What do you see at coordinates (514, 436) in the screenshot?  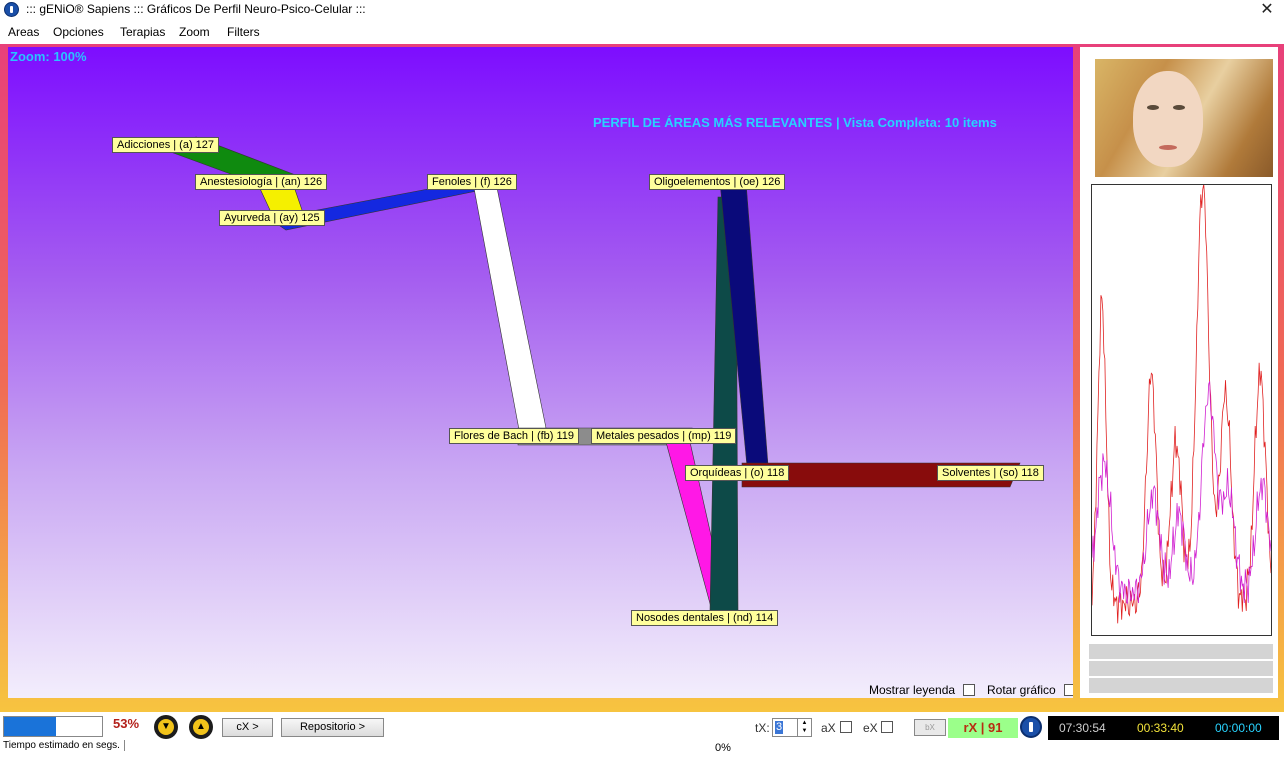 I see `node-label: Flores de Bach | (fb) 119` at bounding box center [514, 436].